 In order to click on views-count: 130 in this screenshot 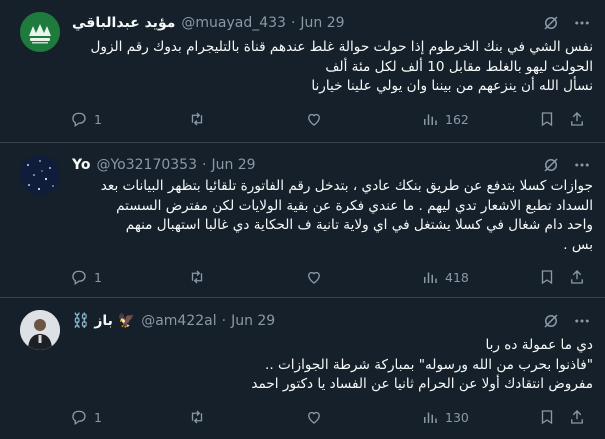, I will do `click(457, 417)`.